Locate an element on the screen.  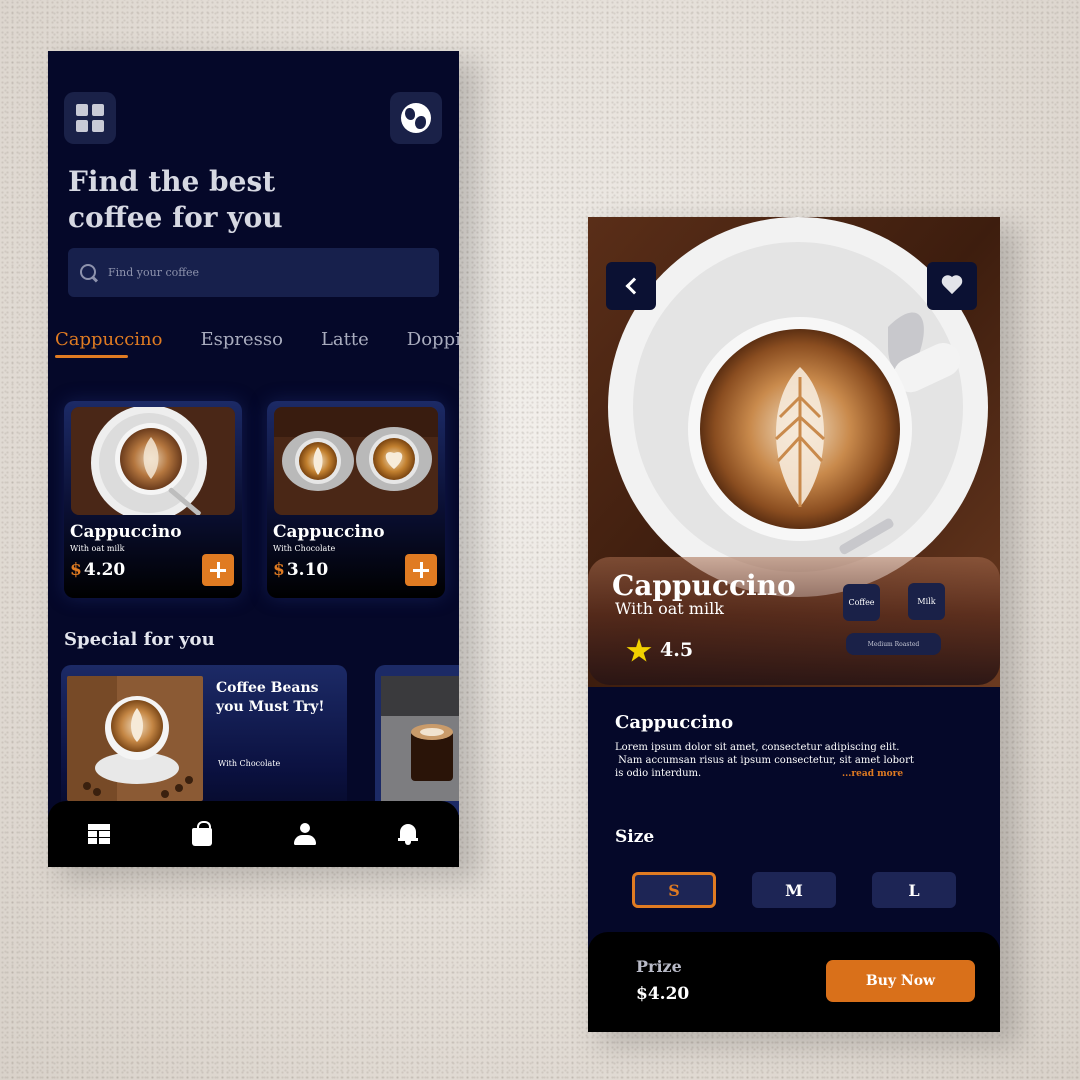
tab-espresso: Espresso is located at coordinates (242, 339).